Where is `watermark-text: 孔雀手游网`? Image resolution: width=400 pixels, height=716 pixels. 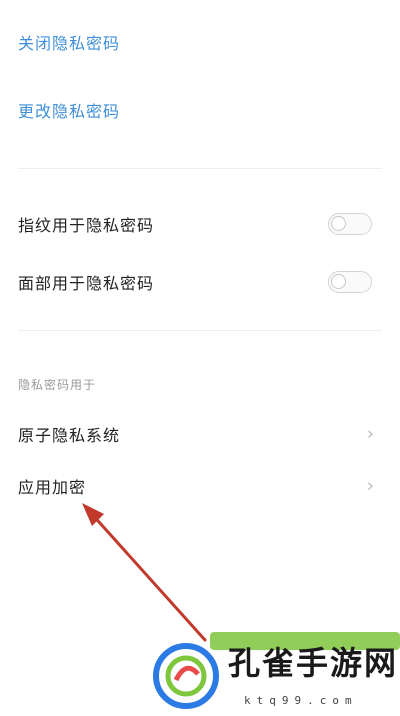
watermark-text: 孔雀手游网 is located at coordinates (313, 663).